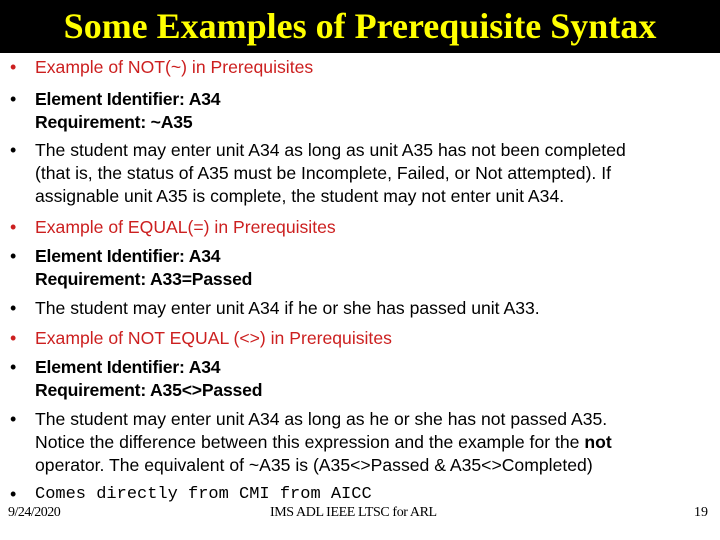 The width and height of the screenshot is (720, 540). I want to click on bullet-text: Example of EQUAL(=) in Prerequisites, so click(185, 227).